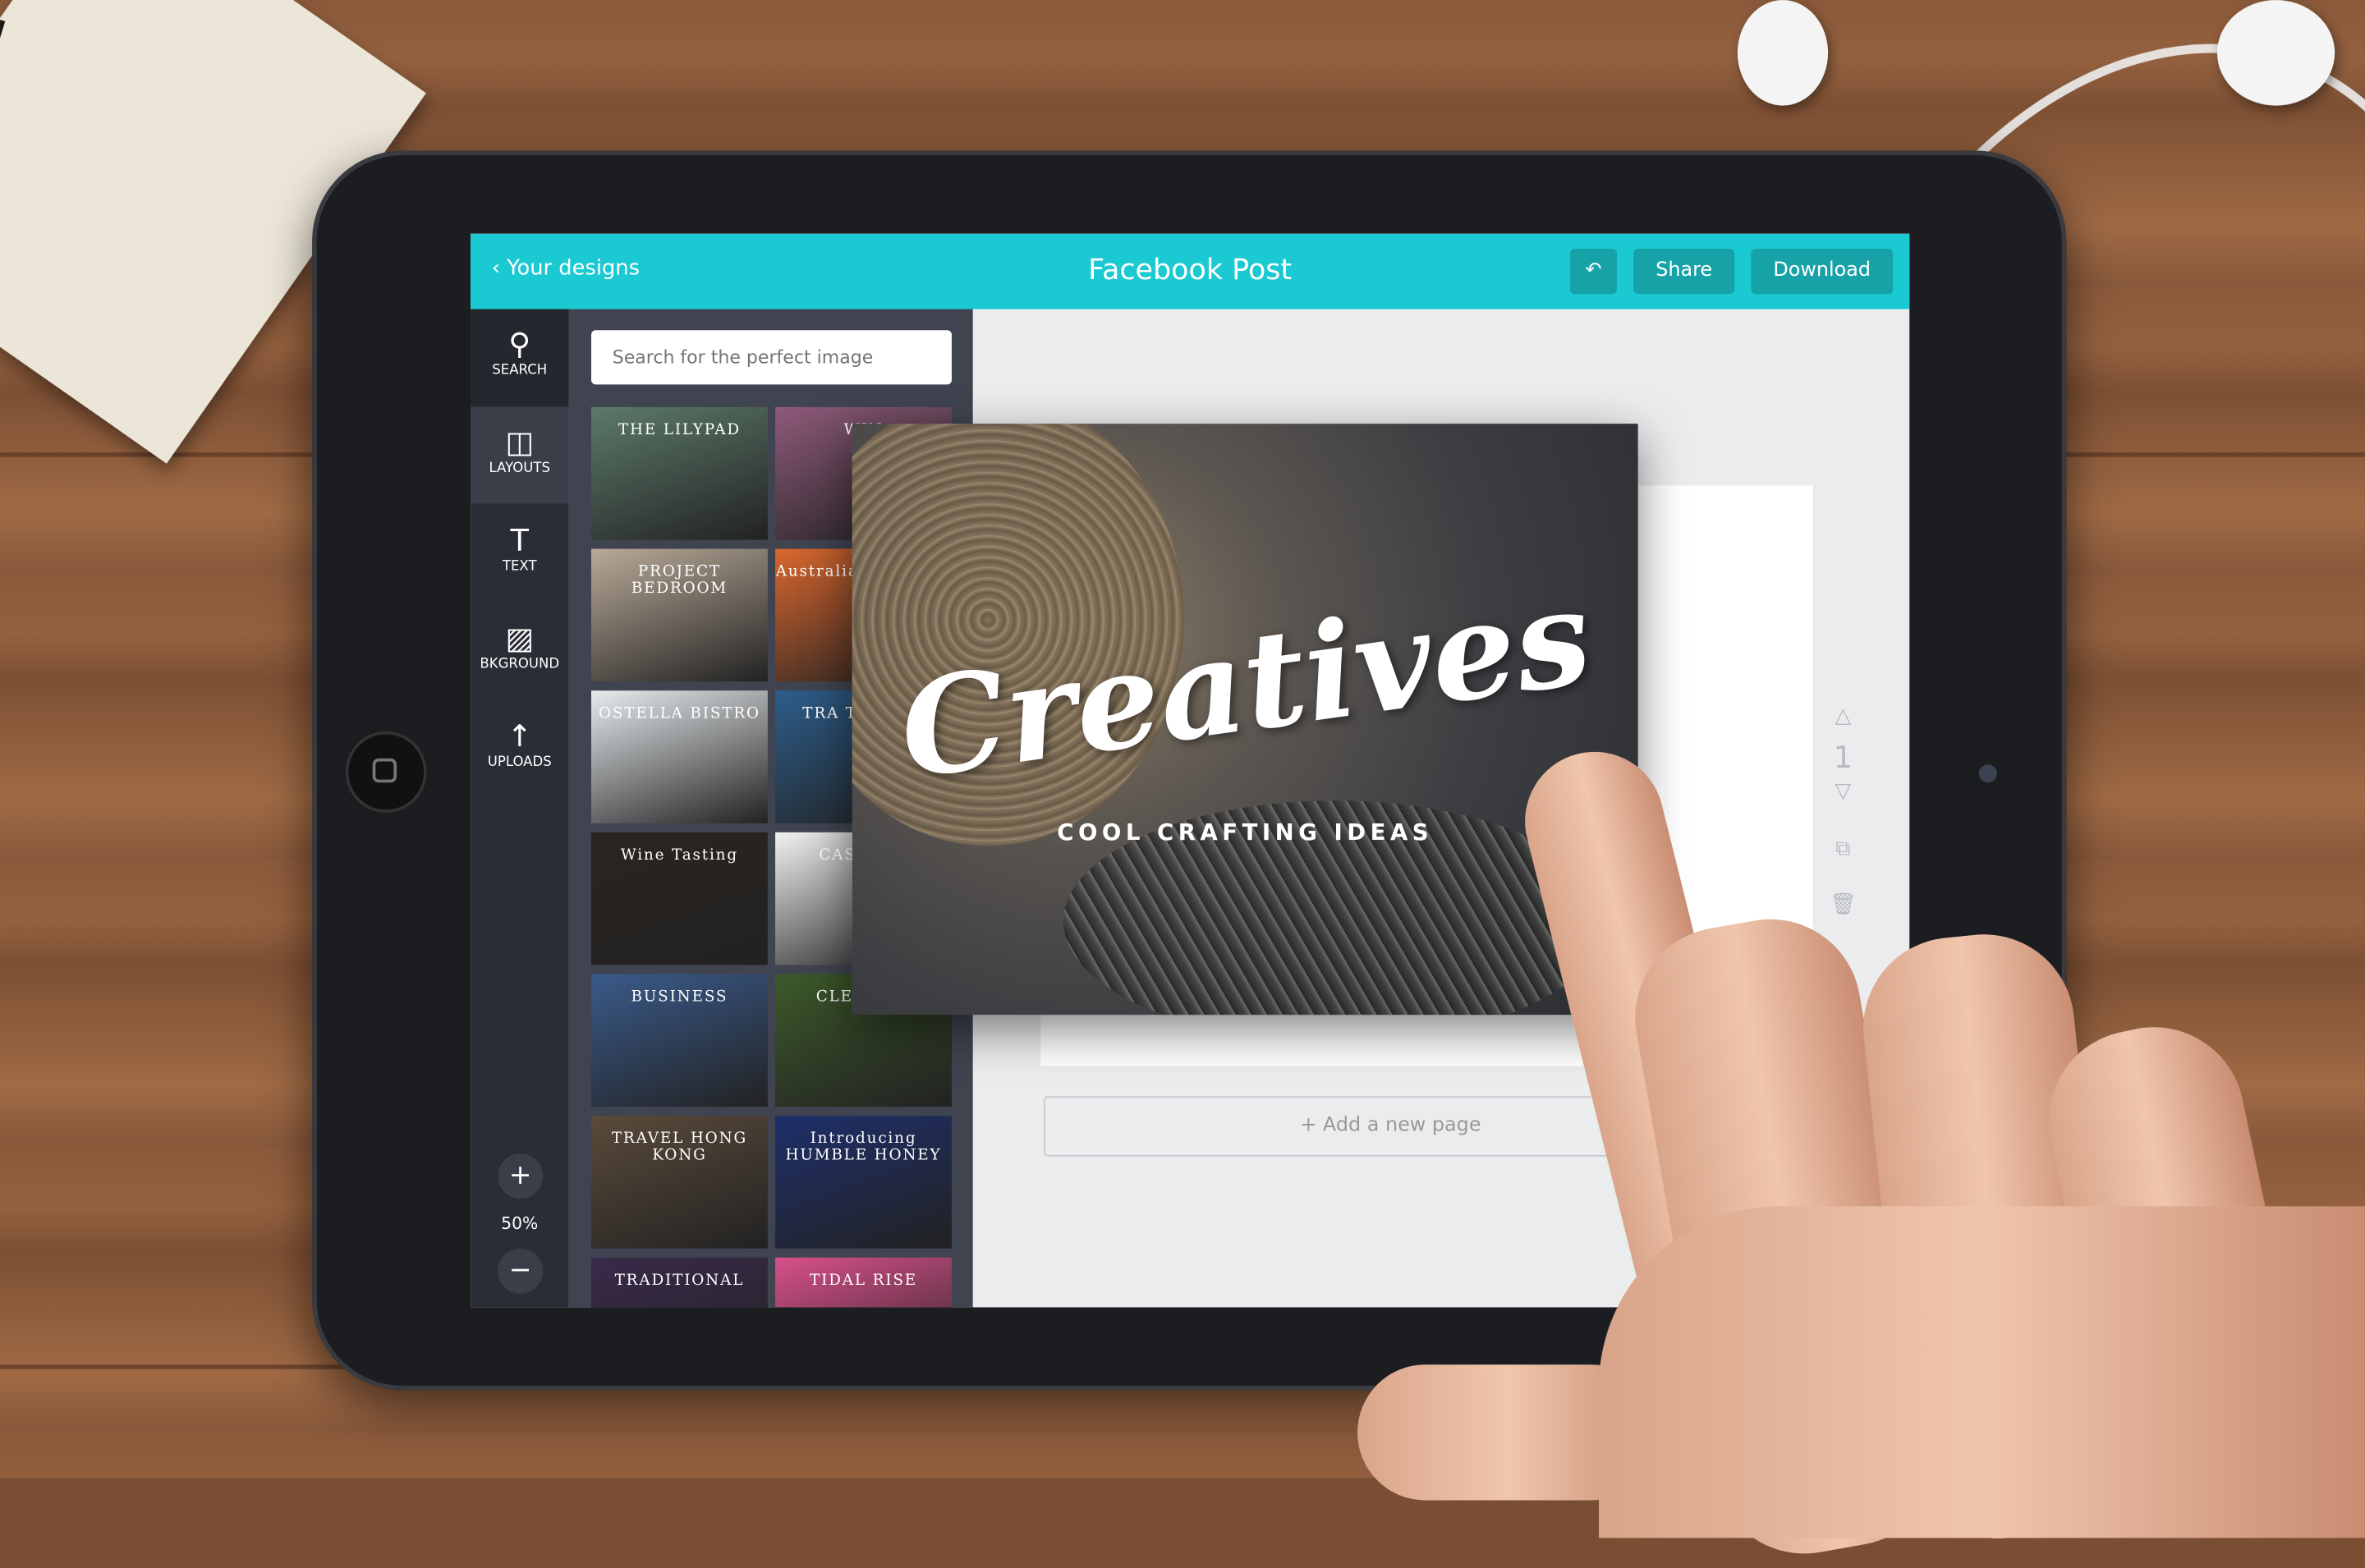 This screenshot has height=1568, width=2365. What do you see at coordinates (519, 567) in the screenshot?
I see `sidebar-item-label: TEXT` at bounding box center [519, 567].